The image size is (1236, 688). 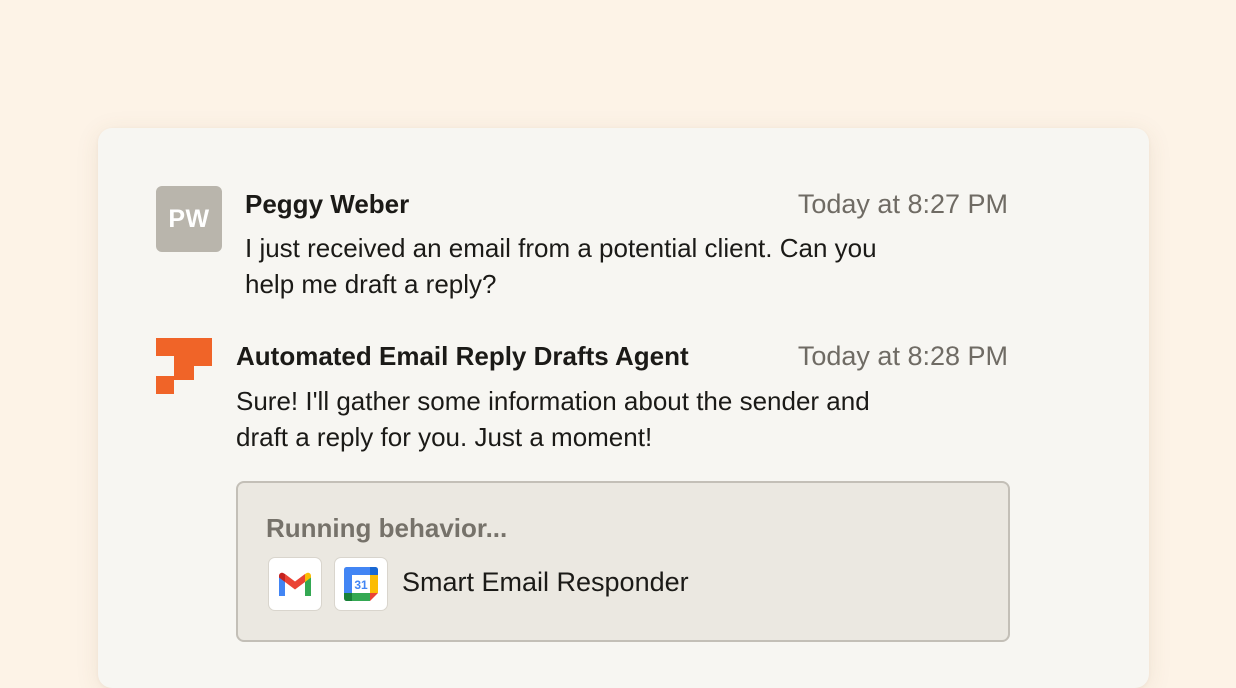 I want to click on agent-logo-icon, so click(x=184, y=366).